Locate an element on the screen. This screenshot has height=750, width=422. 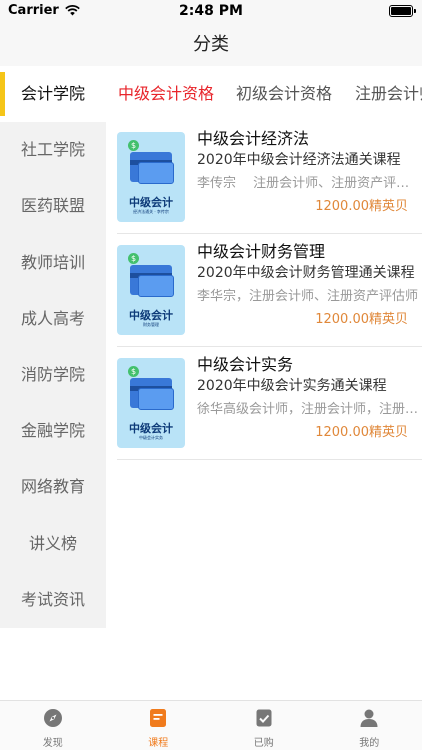
tabbar-item-purchased: 已购 is located at coordinates (264, 725).